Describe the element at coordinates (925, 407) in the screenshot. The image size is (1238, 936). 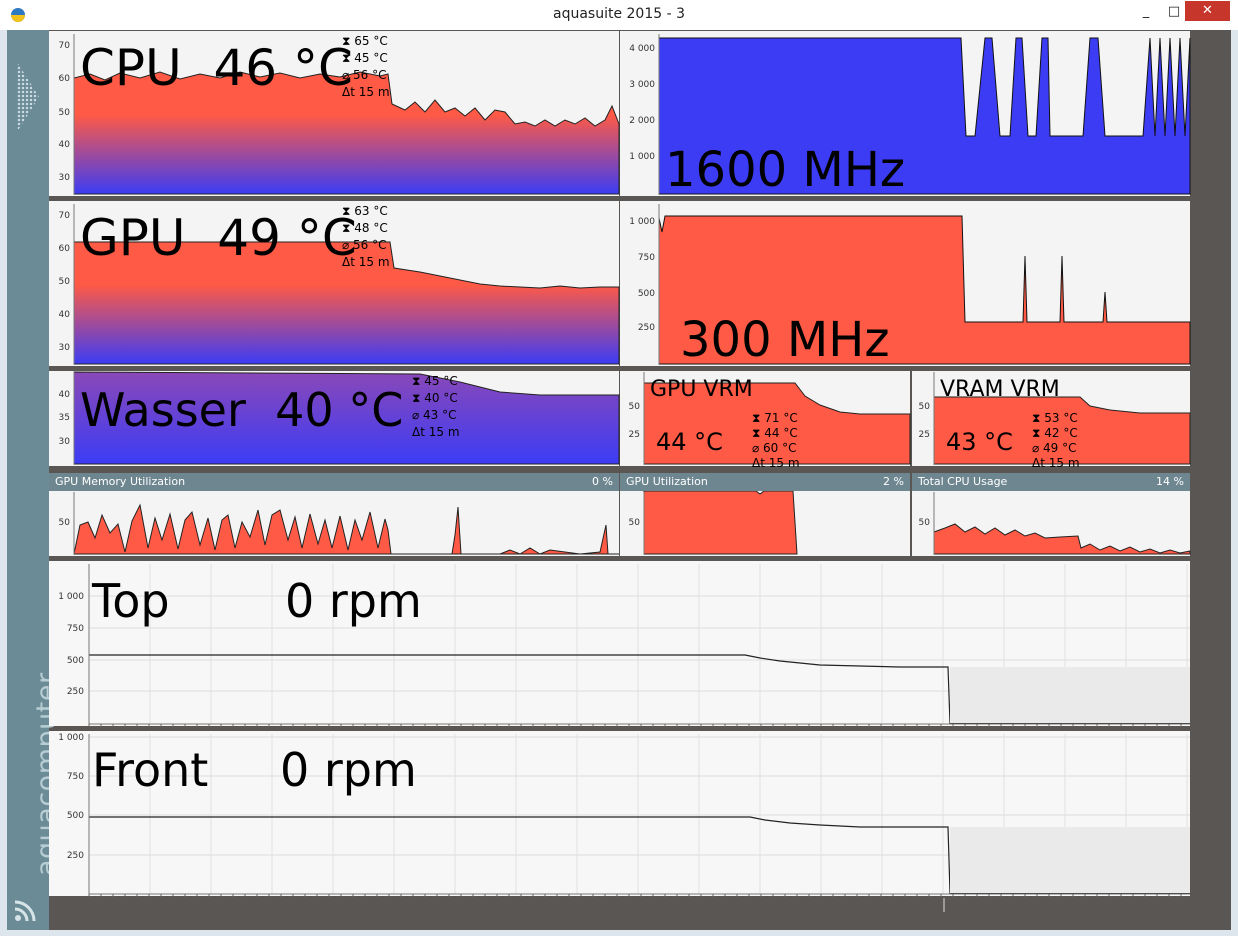
I see `vram-vrm-ytick: 50` at that location.